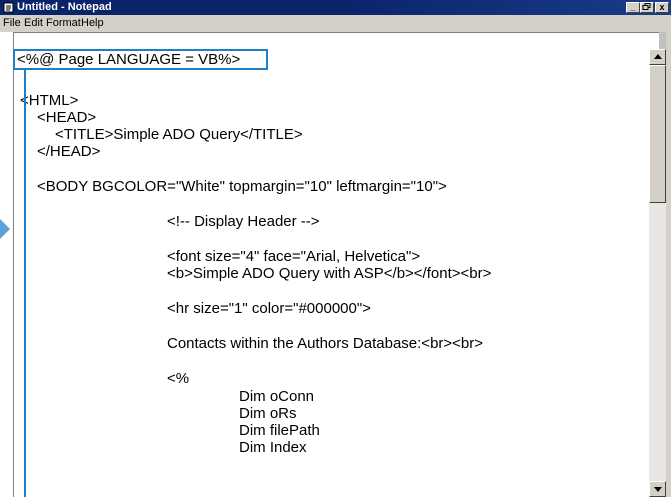 This screenshot has height=497, width=671. What do you see at coordinates (33, 23) in the screenshot?
I see `menu-edit: Edit` at bounding box center [33, 23].